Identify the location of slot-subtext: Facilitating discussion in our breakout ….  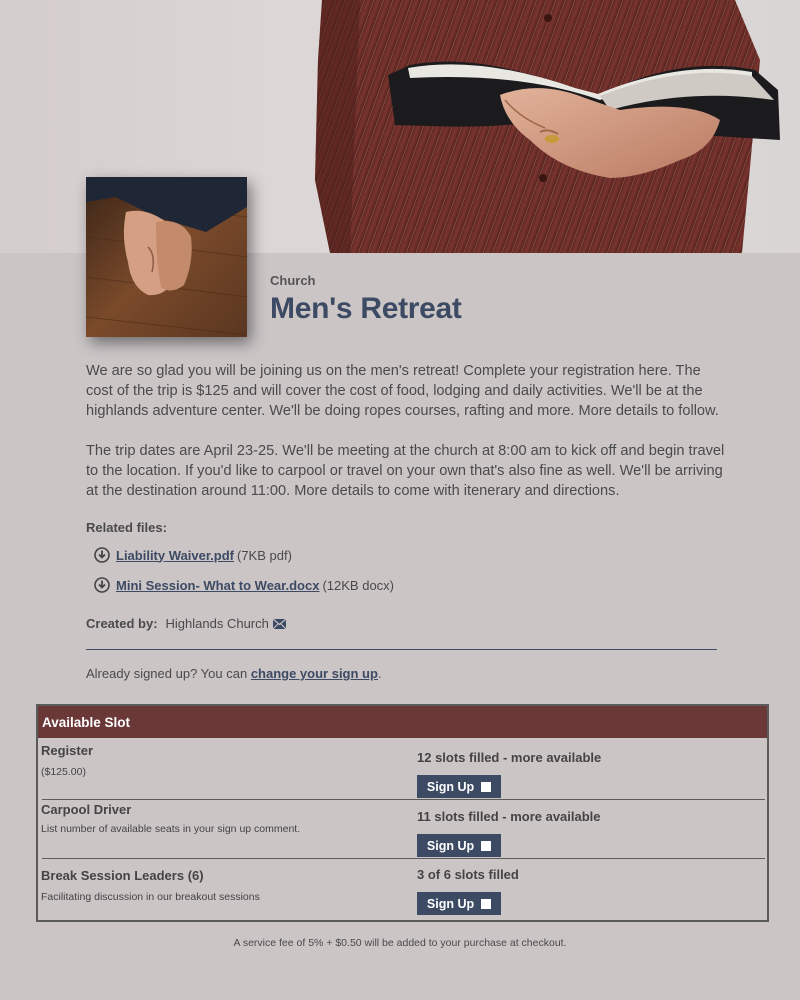
(150, 897).